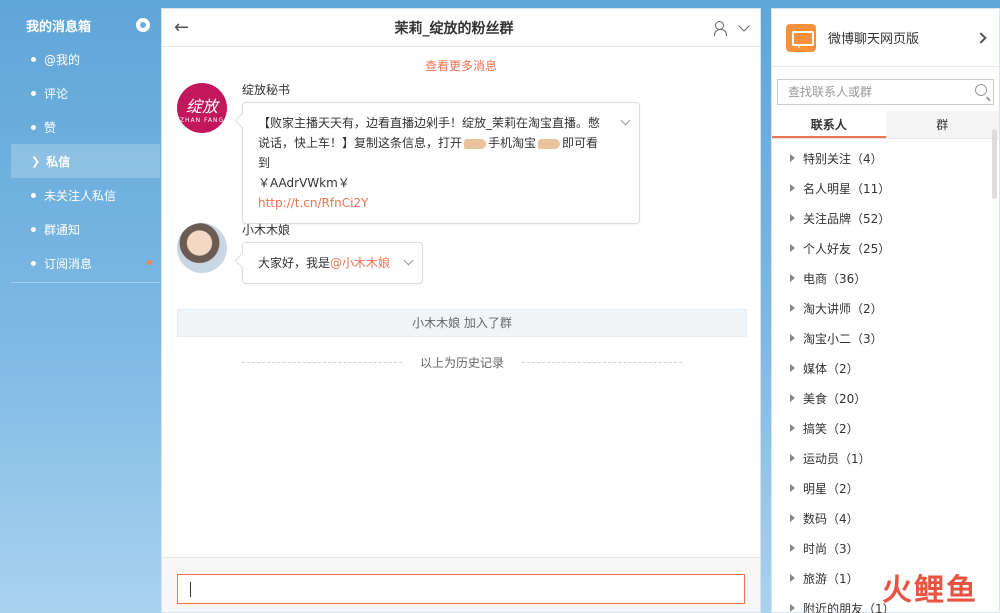 The image size is (1000, 613). Describe the element at coordinates (831, 548) in the screenshot. I see `group-label: 时尚（3）` at that location.